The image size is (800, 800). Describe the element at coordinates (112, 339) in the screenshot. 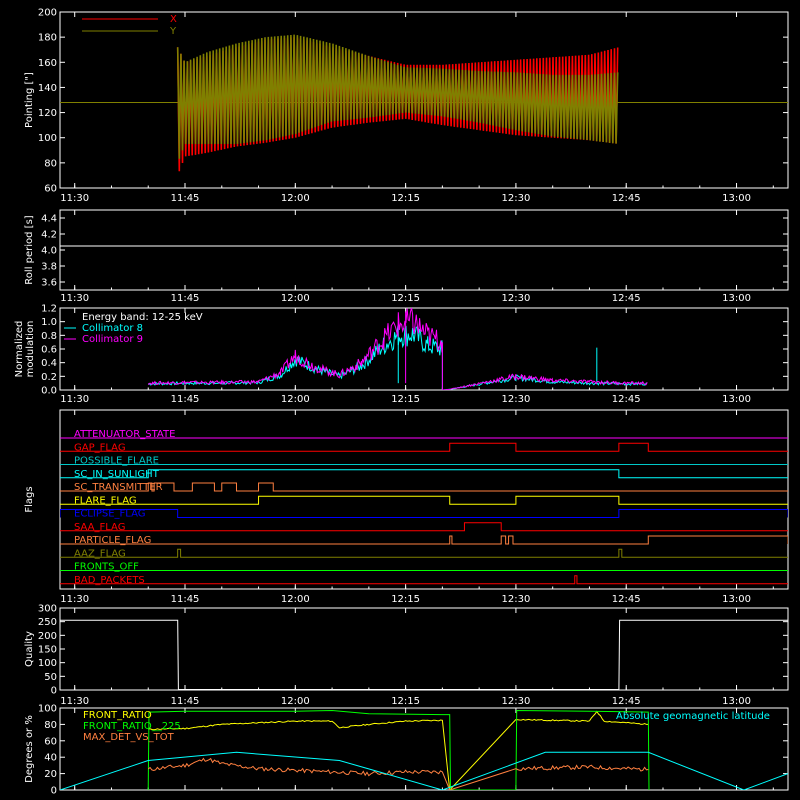

I see `legend-label: Collimator 9` at that location.